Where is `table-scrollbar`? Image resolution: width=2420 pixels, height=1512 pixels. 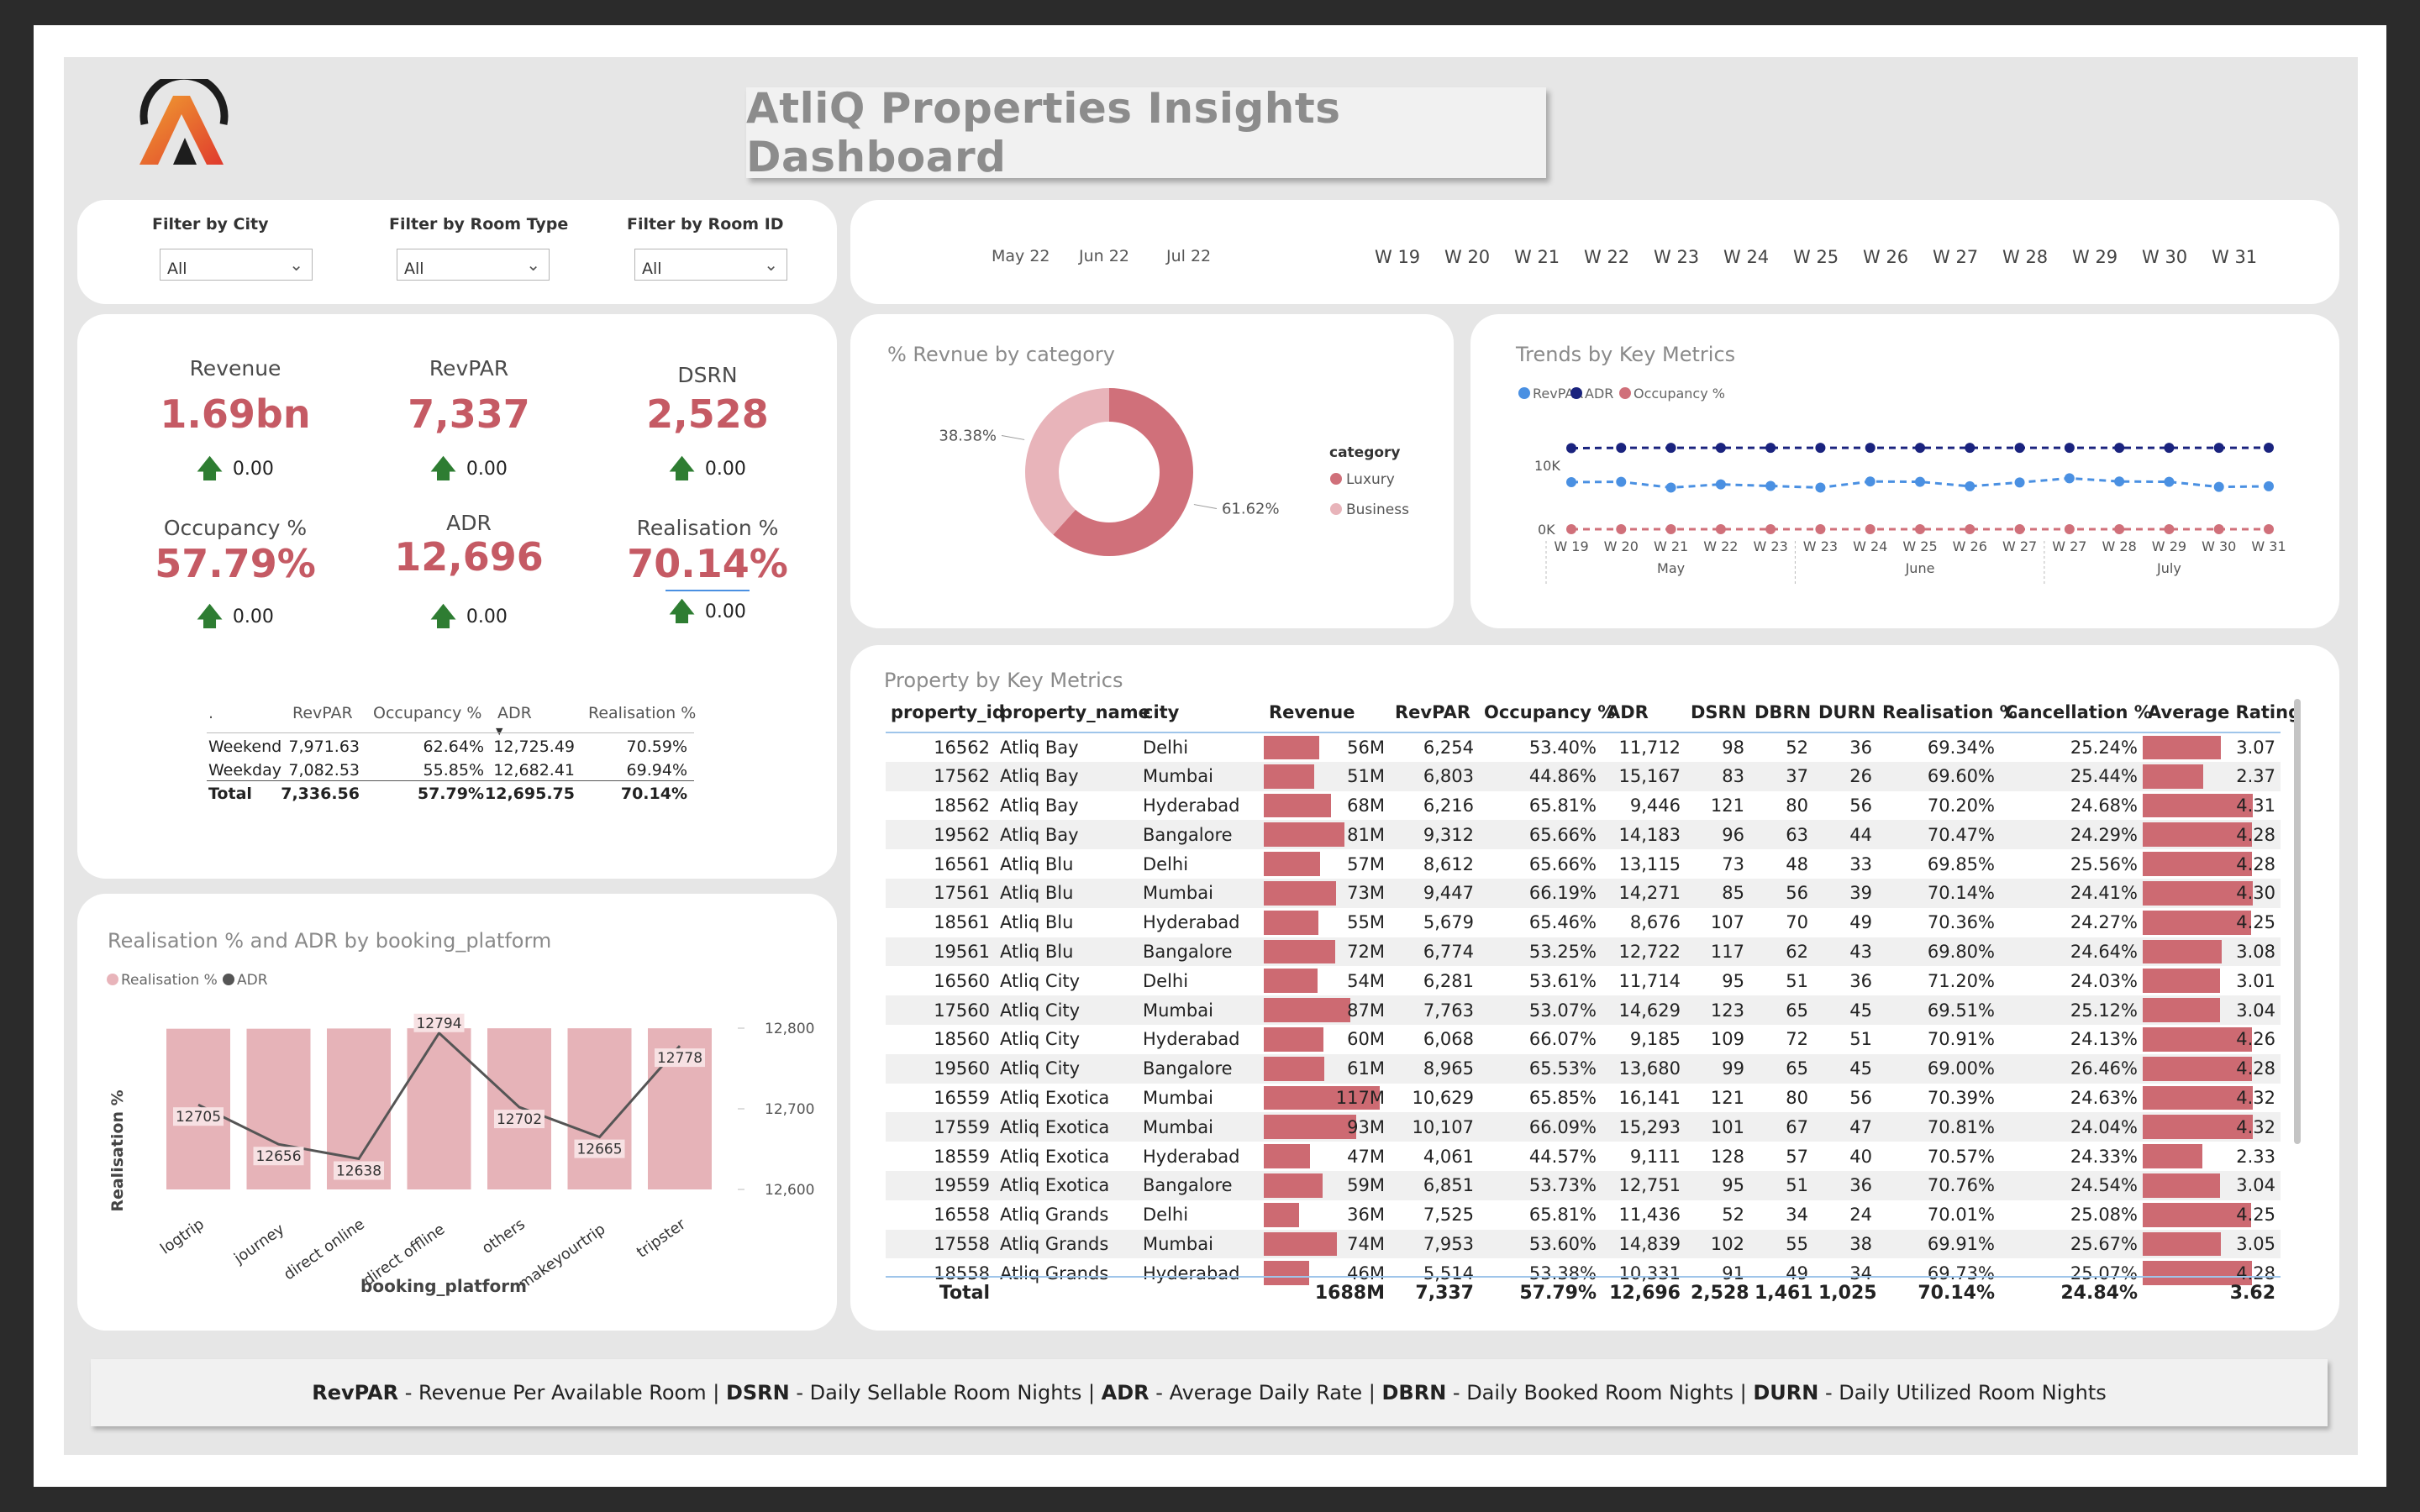
table-scrollbar is located at coordinates (2297, 921).